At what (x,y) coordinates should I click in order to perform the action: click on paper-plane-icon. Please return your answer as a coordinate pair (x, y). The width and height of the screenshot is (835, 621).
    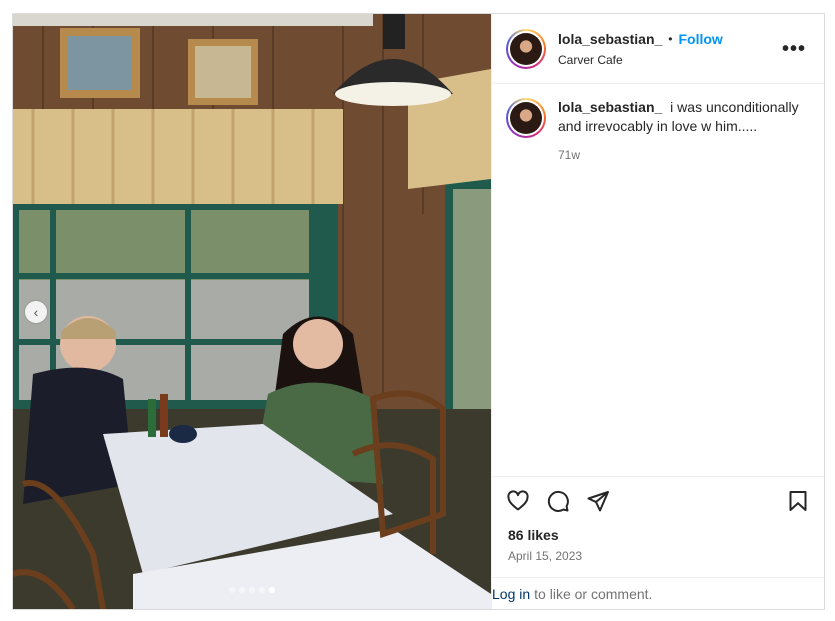
    Looking at the image, I should click on (598, 501).